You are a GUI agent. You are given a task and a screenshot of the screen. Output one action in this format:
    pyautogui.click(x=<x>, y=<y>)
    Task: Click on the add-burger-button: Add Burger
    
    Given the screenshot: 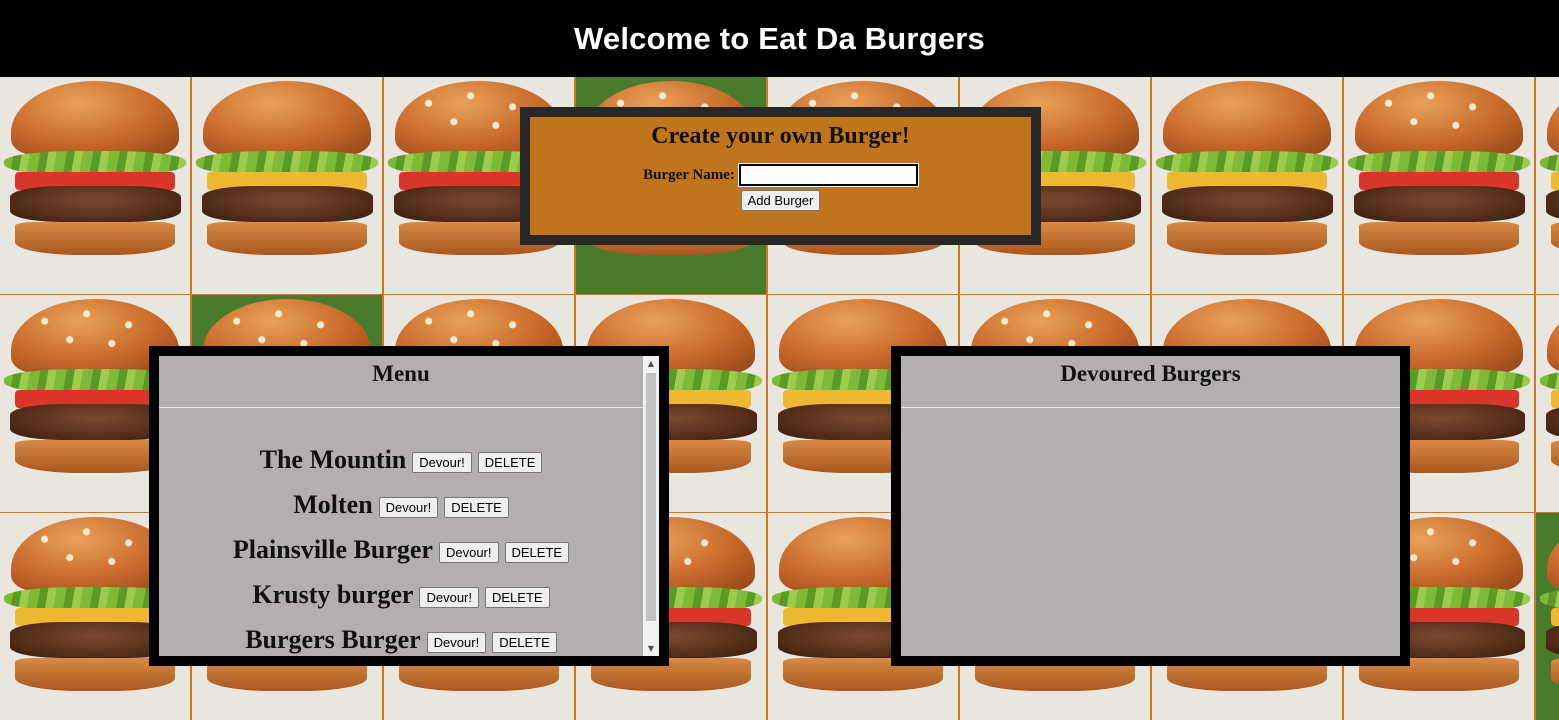 What is the action you would take?
    pyautogui.click(x=780, y=200)
    